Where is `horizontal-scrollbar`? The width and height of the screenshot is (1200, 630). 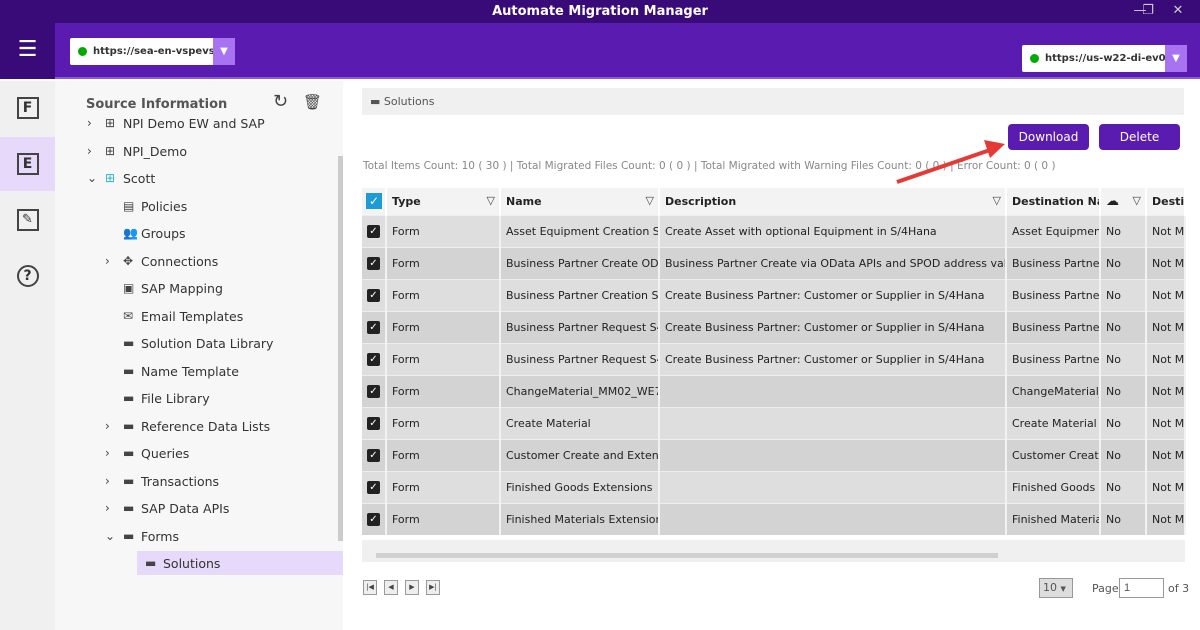 horizontal-scrollbar is located at coordinates (687, 555).